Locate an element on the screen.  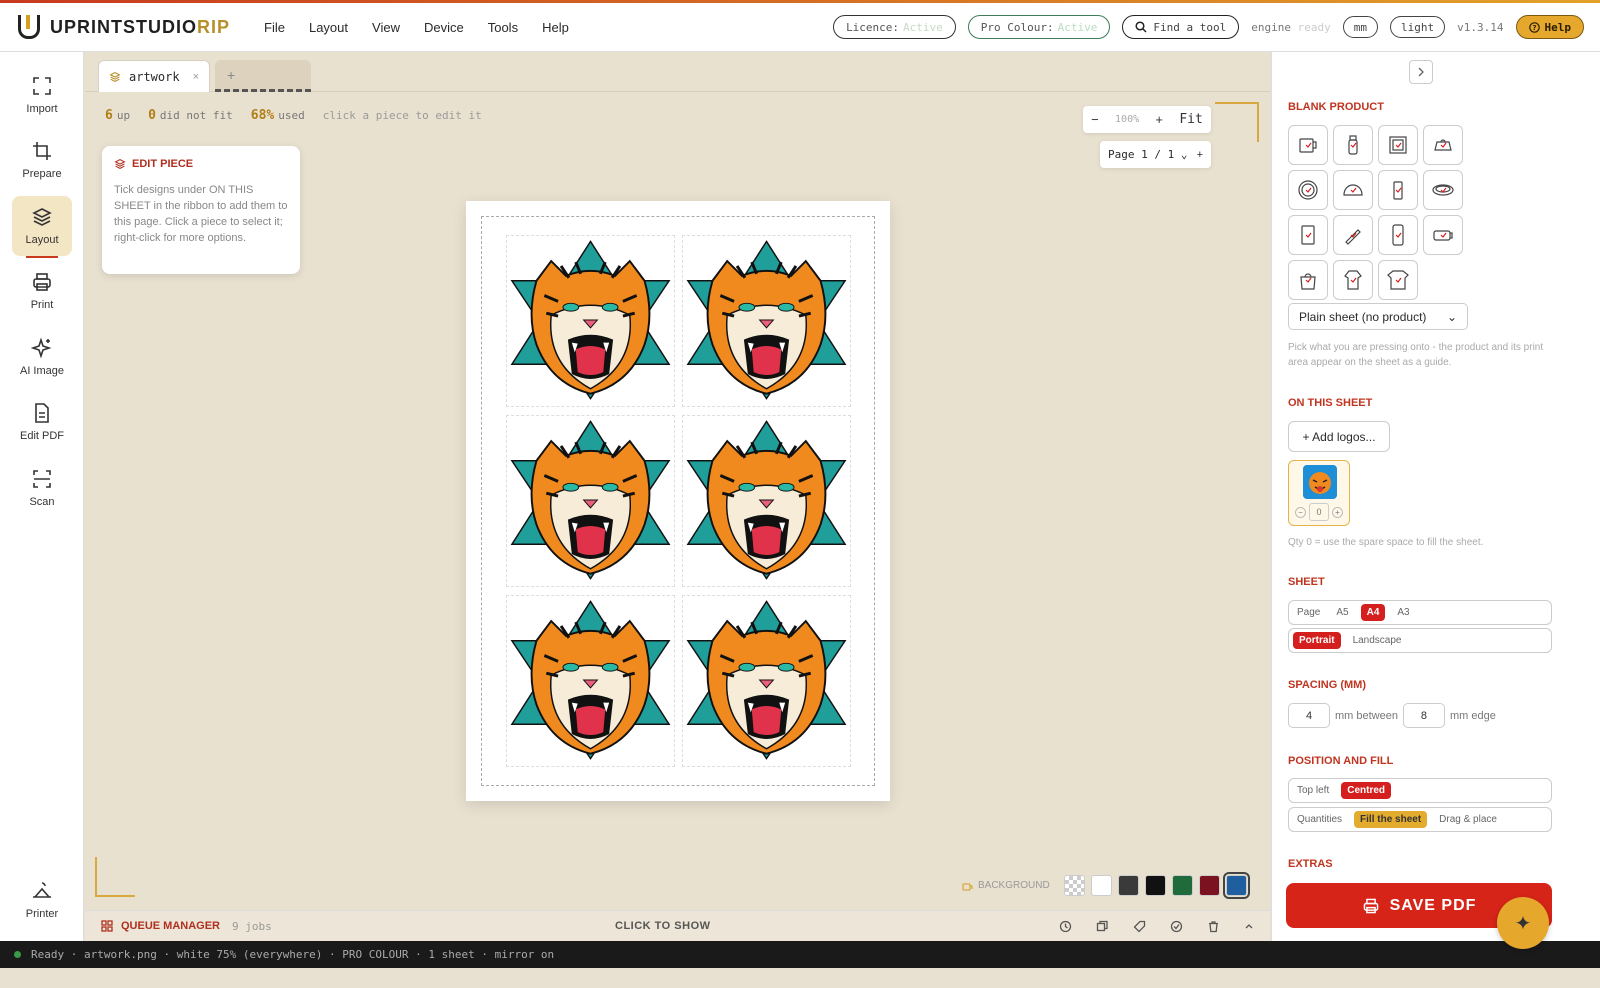
chevron-right-icon is located at coordinates (1421, 72).